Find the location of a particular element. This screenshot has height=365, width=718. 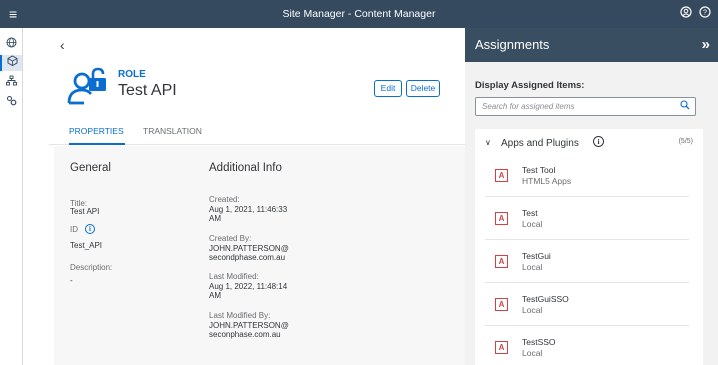

user-icon is located at coordinates (686, 13).